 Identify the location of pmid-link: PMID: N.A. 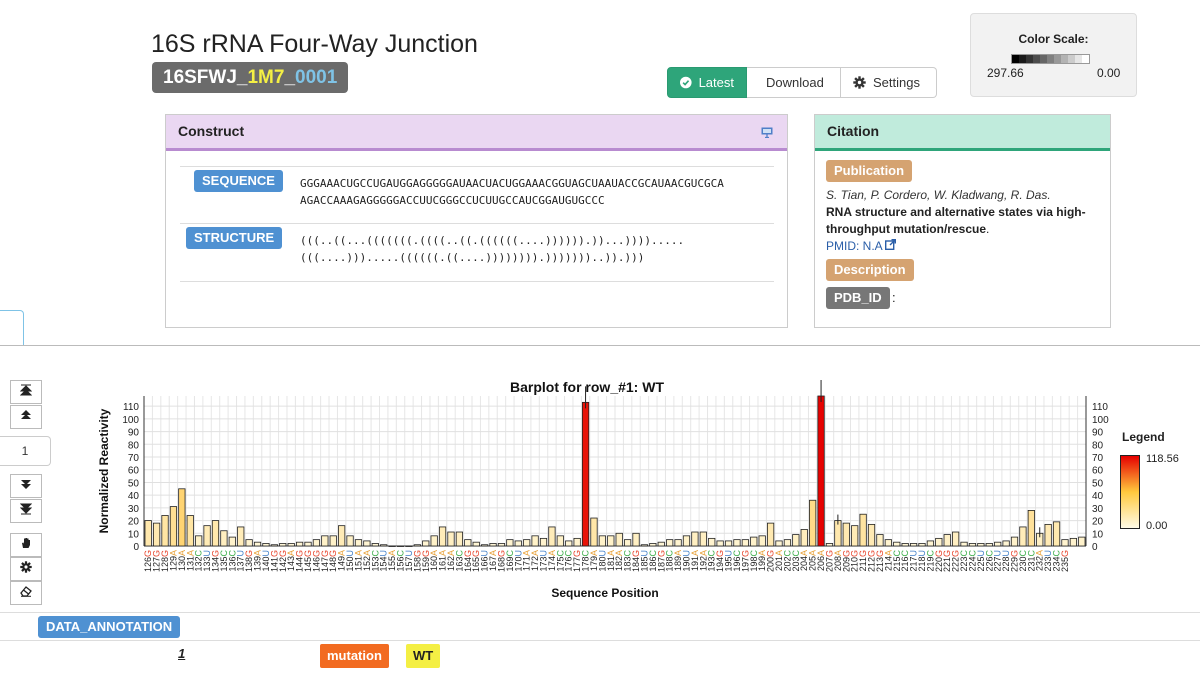
(966, 246).